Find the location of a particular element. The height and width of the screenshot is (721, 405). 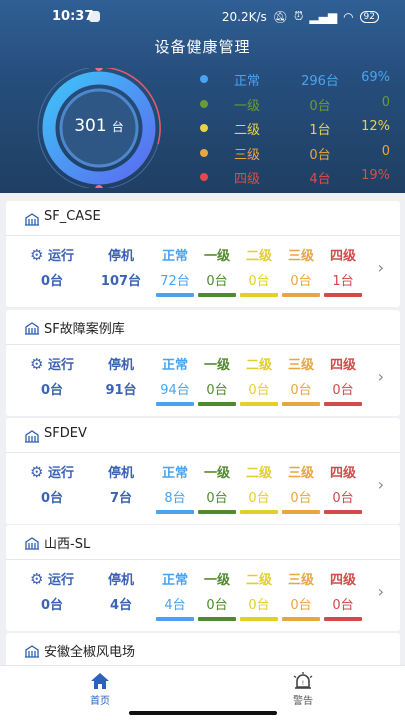

level-label: 二级 is located at coordinates (258, 473).